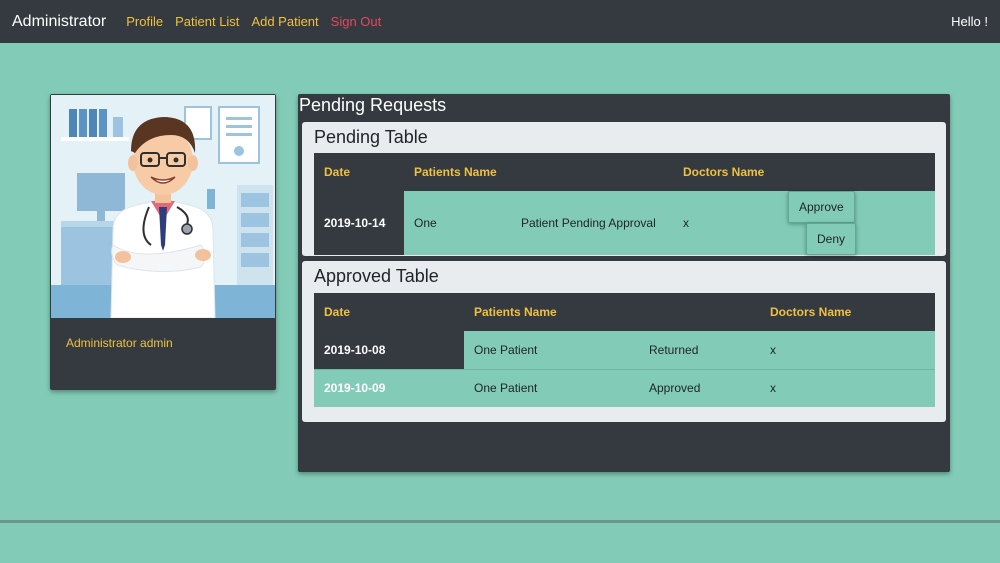 Image resolution: width=1000 pixels, height=563 pixels. I want to click on approved-date-cell: 2019-10-09, so click(389, 387).